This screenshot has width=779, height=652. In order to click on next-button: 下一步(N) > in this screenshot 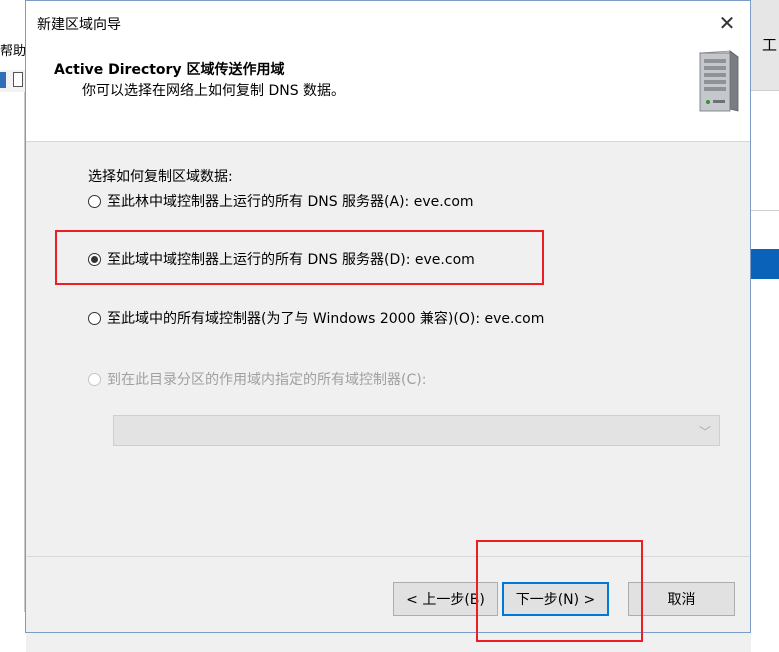, I will do `click(555, 599)`.